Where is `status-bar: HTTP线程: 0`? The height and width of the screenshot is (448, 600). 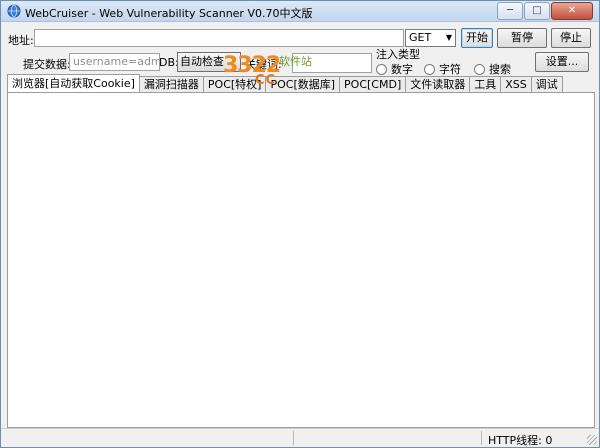
status-bar: HTTP线程: 0 is located at coordinates (300, 437).